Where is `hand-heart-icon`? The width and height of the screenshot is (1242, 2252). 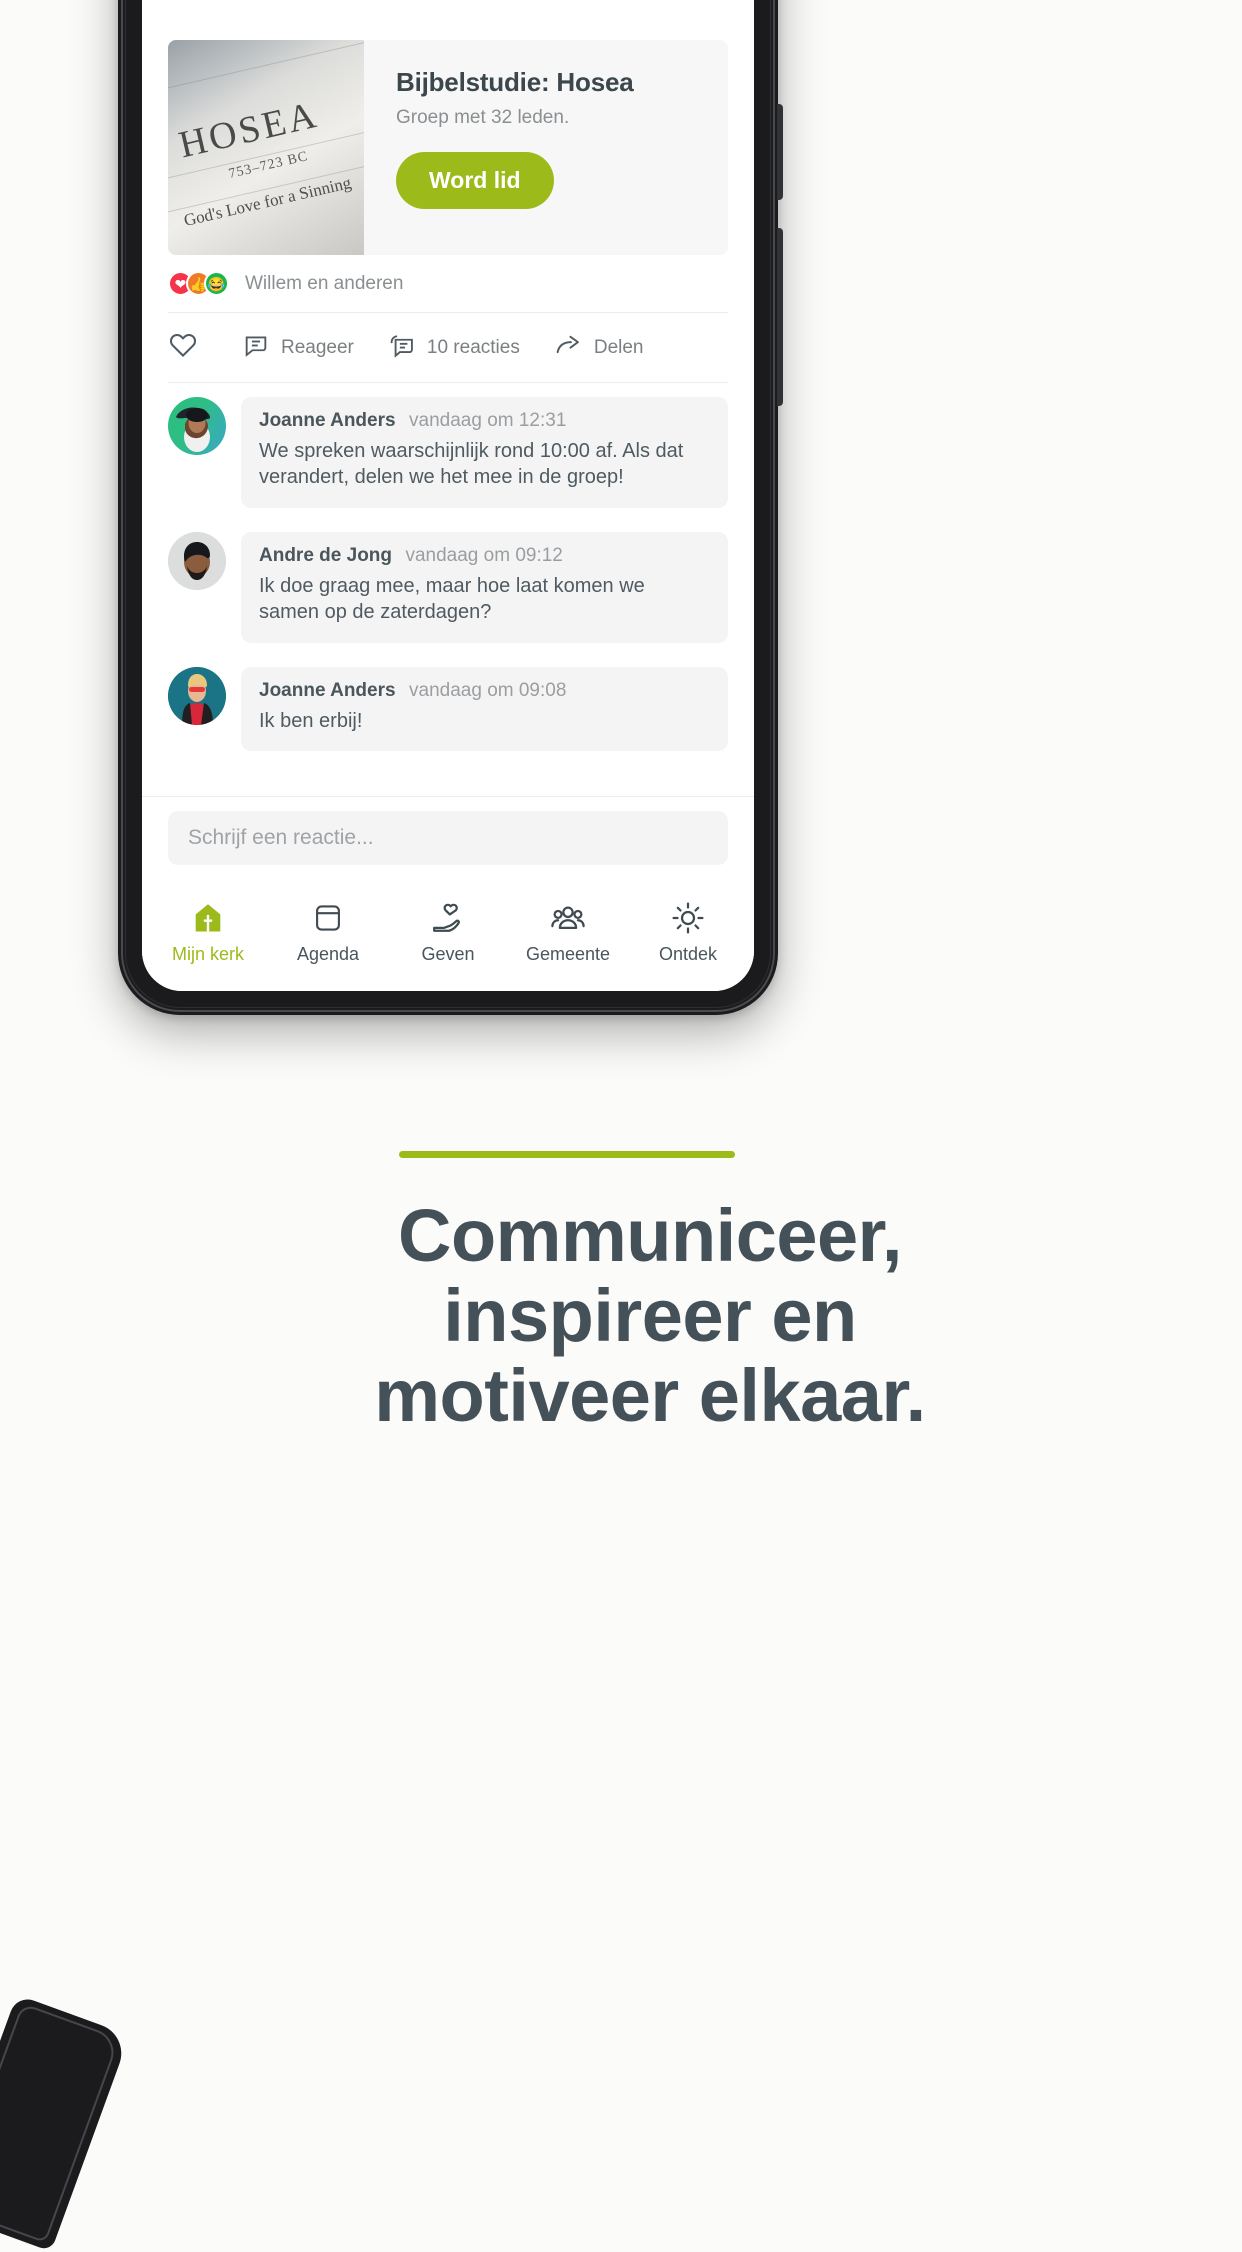
hand-heart-icon is located at coordinates (448, 918).